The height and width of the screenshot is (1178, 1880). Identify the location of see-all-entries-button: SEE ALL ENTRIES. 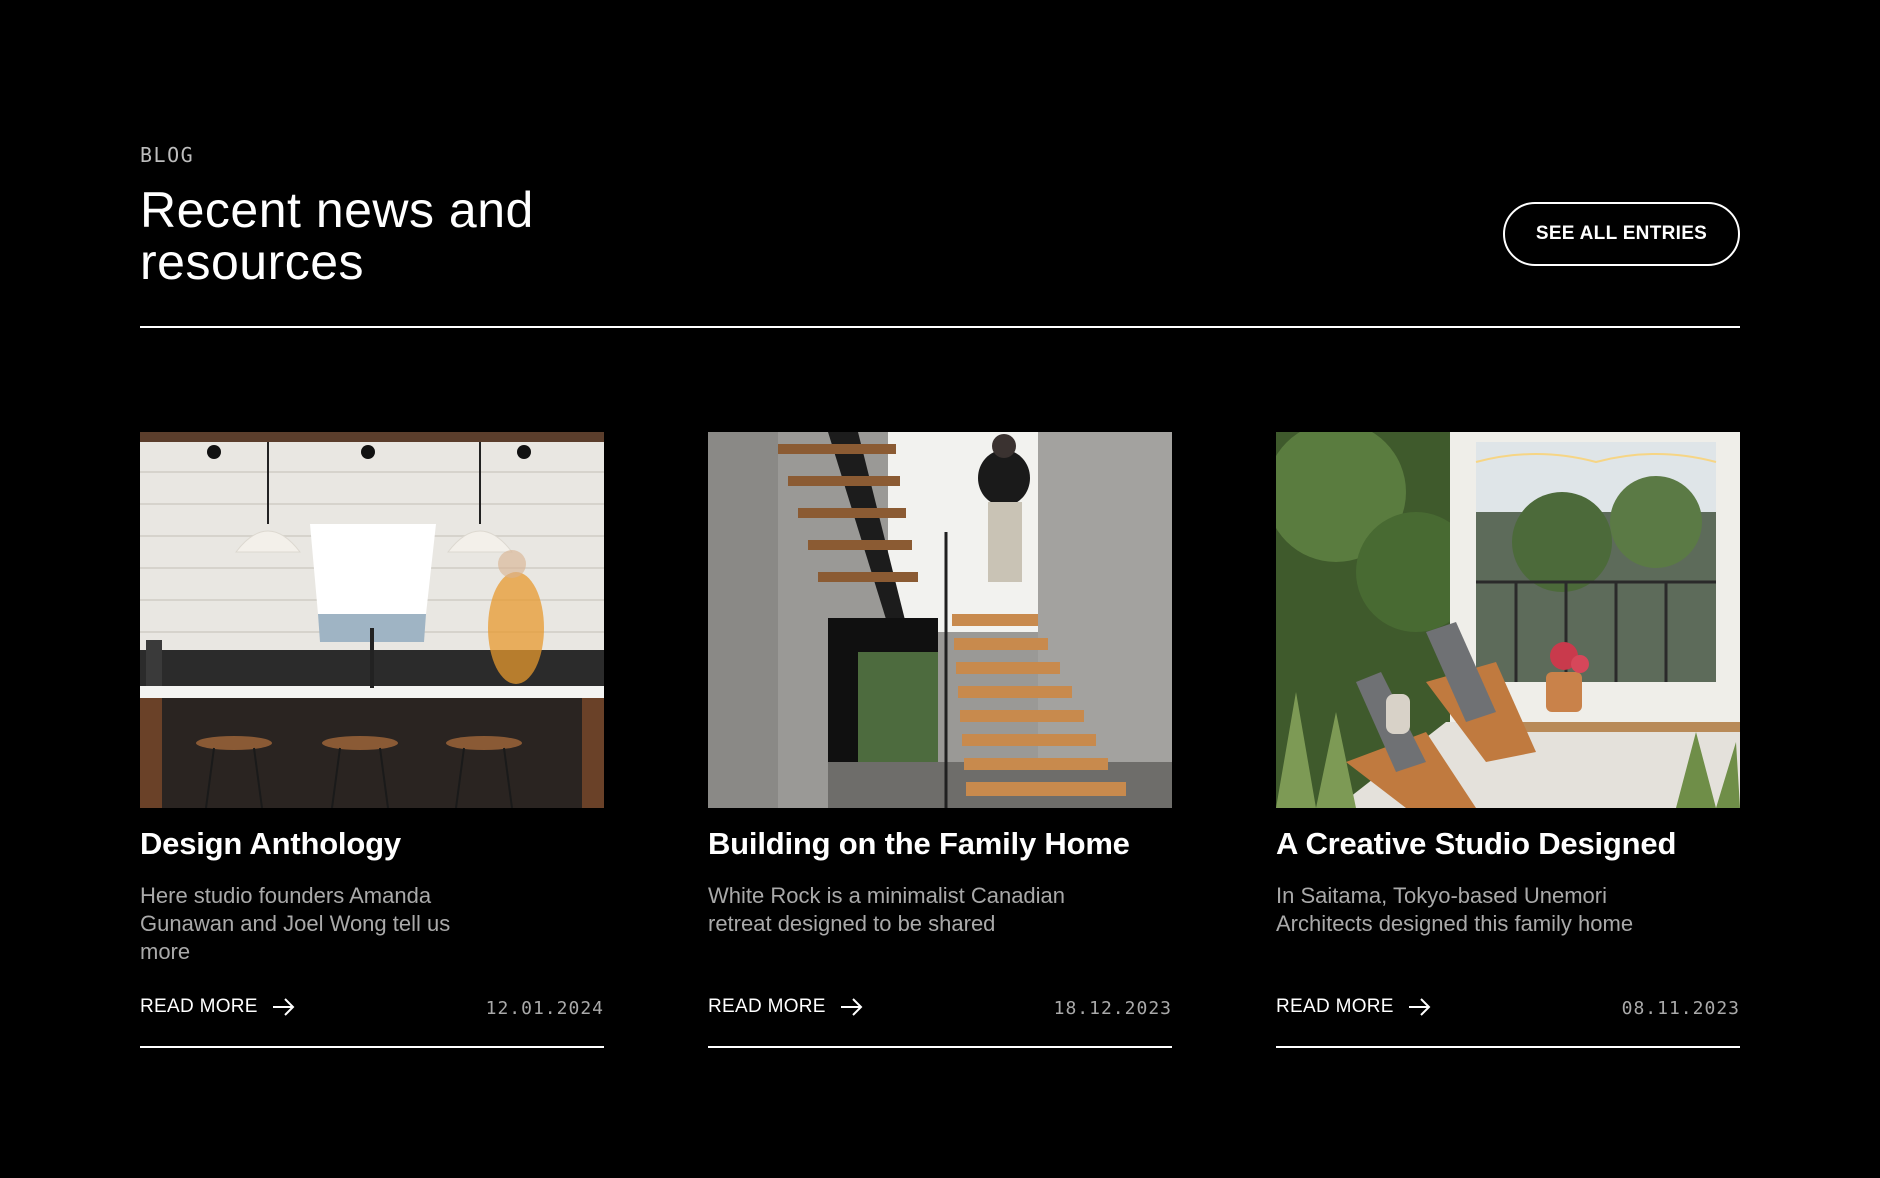
(1621, 234).